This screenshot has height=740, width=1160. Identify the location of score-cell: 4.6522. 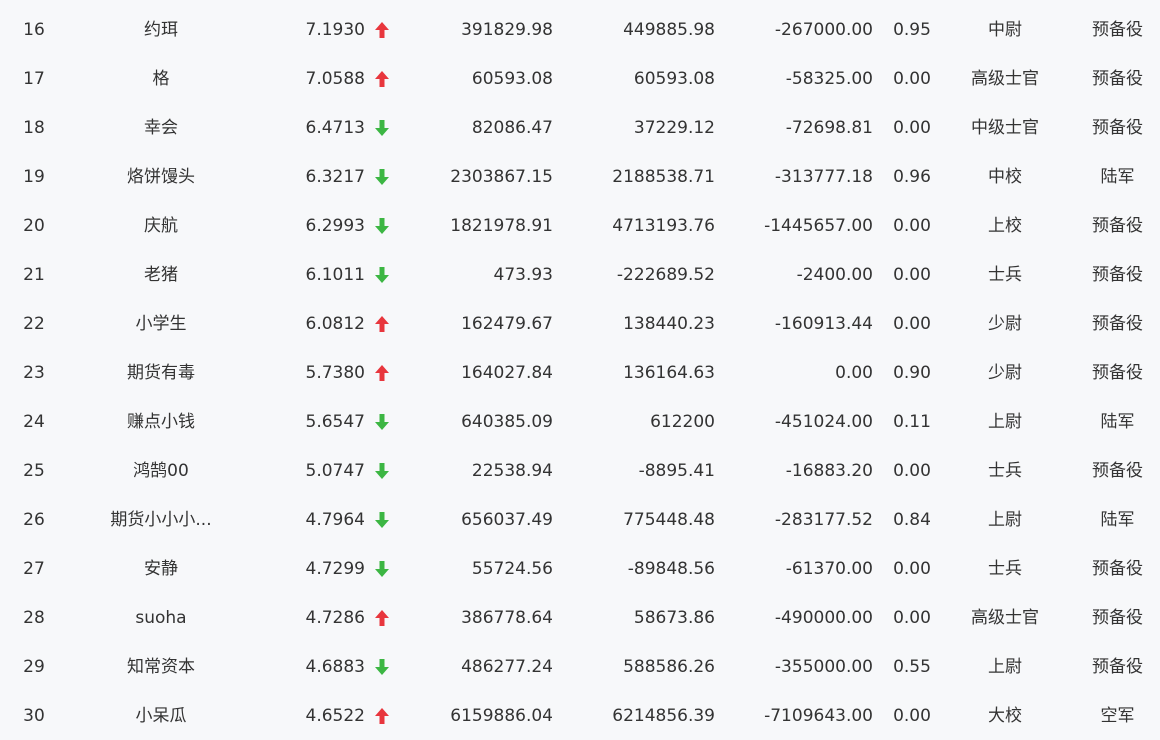
(335, 716).